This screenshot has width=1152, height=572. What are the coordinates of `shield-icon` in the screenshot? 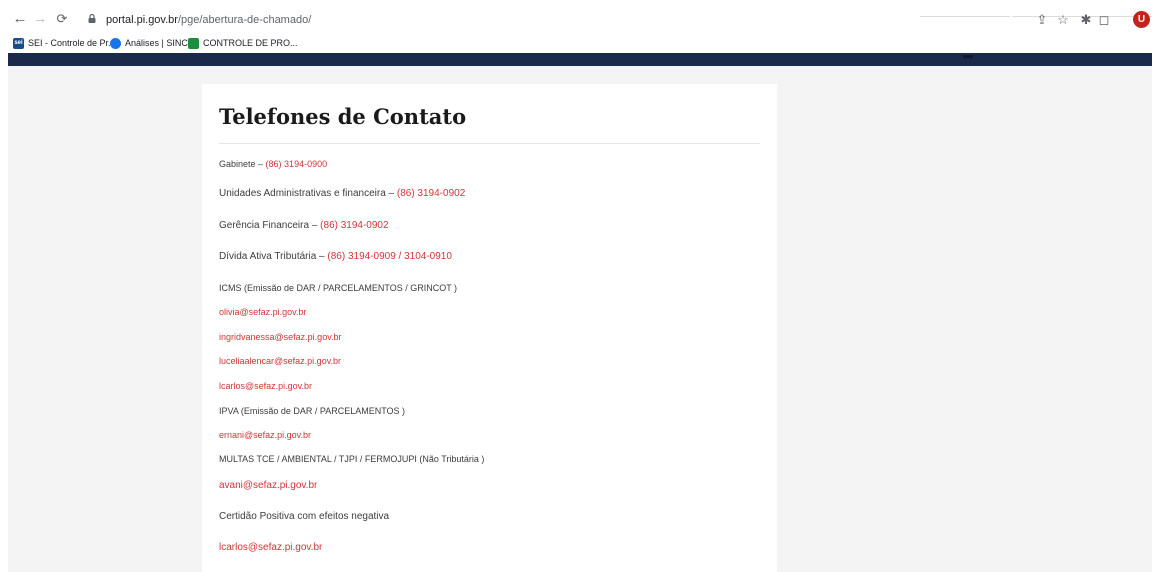 It's located at (115, 44).